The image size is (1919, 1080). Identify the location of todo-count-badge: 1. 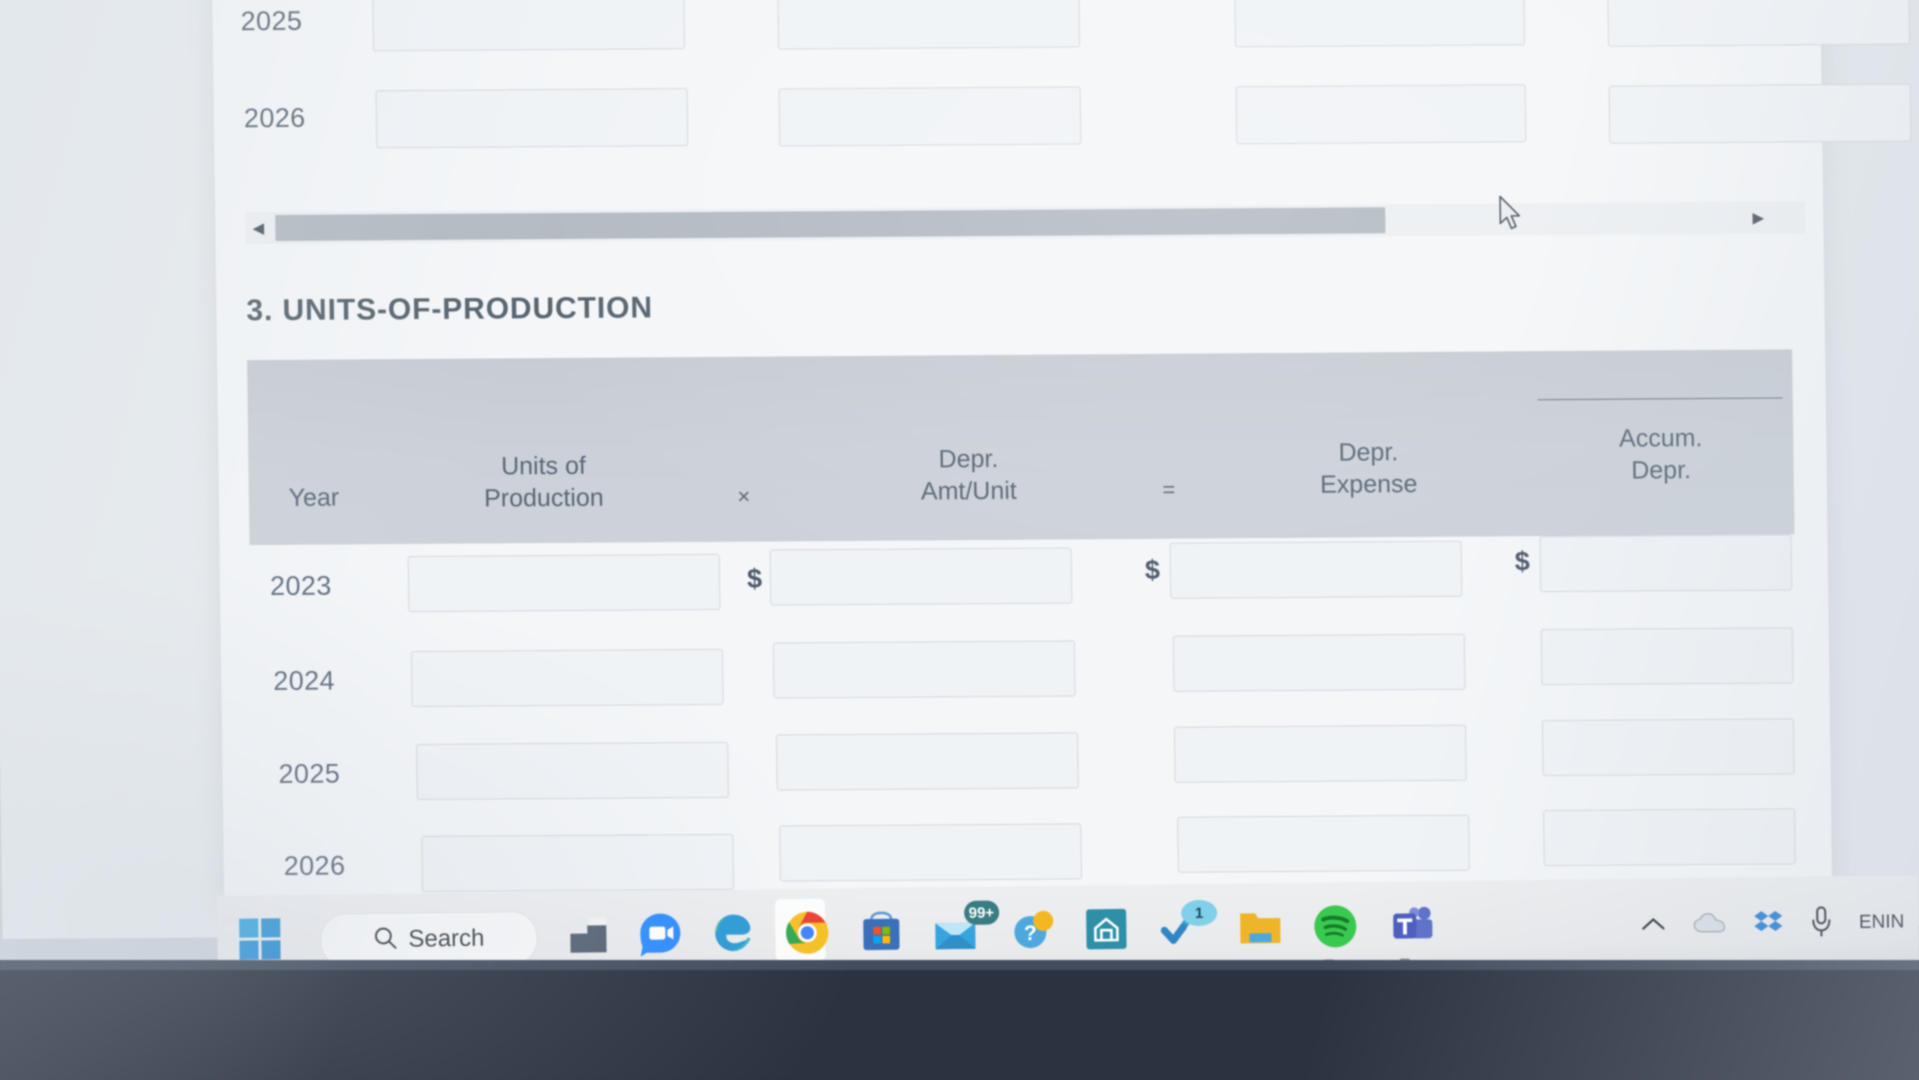
(1199, 913).